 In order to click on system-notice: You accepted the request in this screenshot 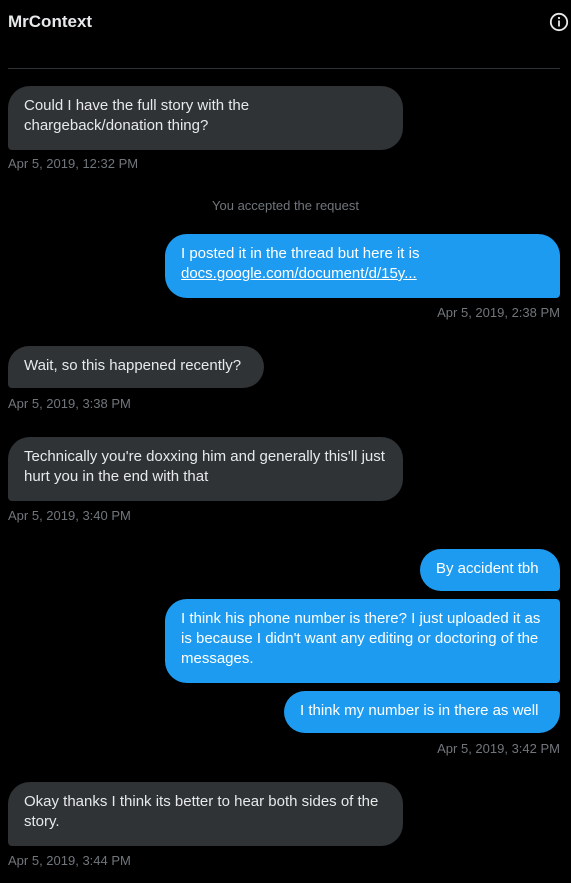, I will do `click(285, 205)`.